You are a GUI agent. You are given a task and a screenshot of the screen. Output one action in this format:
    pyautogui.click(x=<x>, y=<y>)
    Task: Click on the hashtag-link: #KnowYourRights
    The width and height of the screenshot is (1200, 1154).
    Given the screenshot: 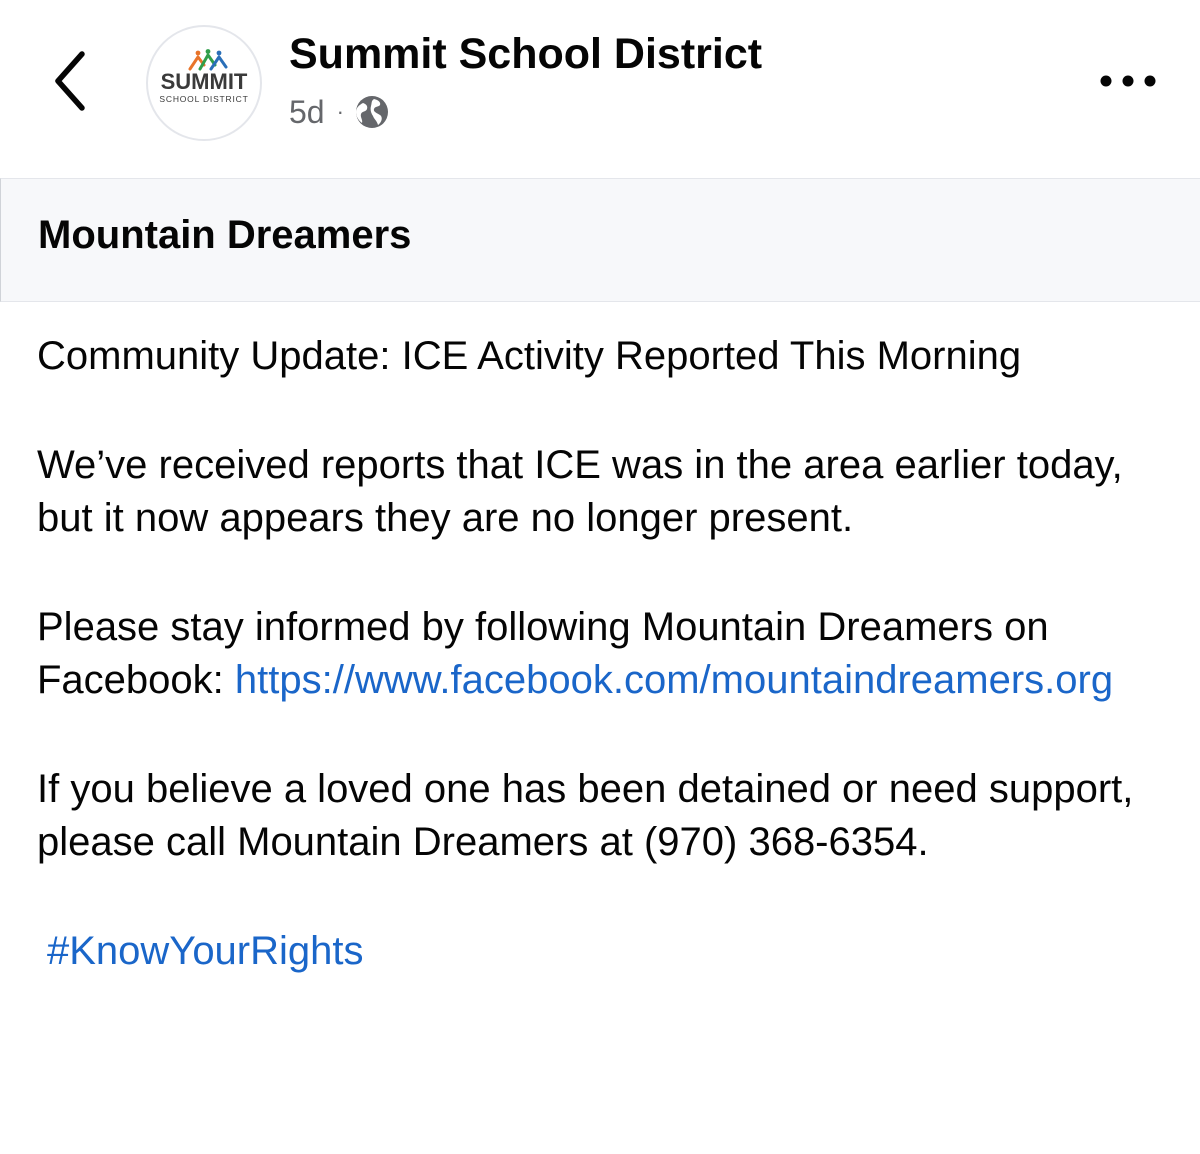 What is the action you would take?
    pyautogui.click(x=205, y=952)
    